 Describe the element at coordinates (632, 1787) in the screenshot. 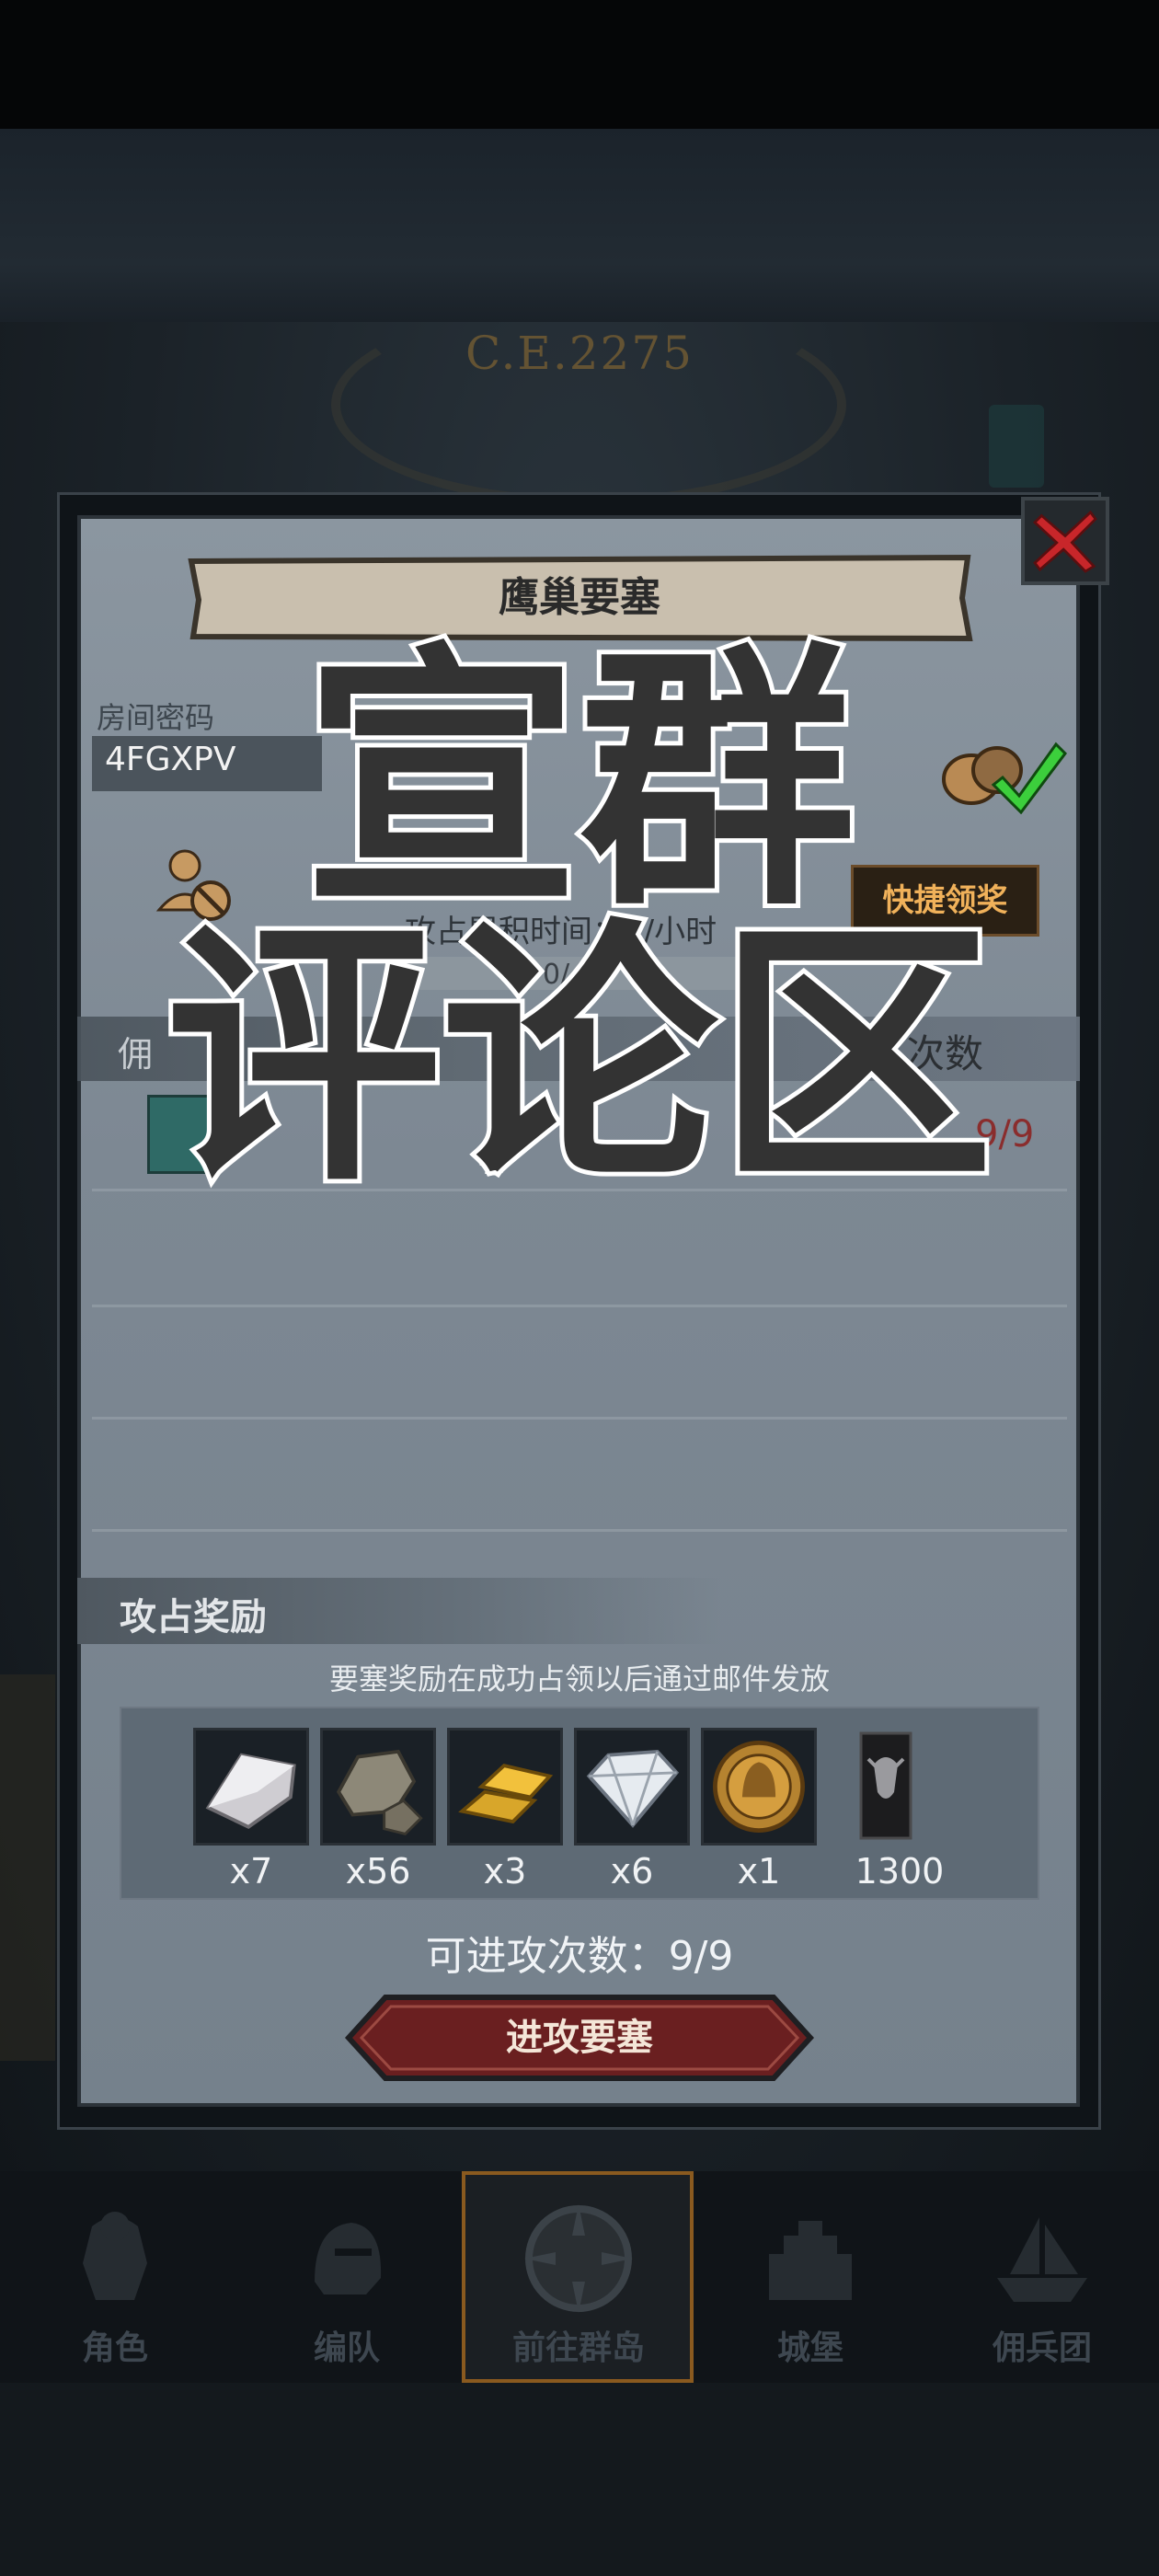

I see `diamond-icon` at that location.